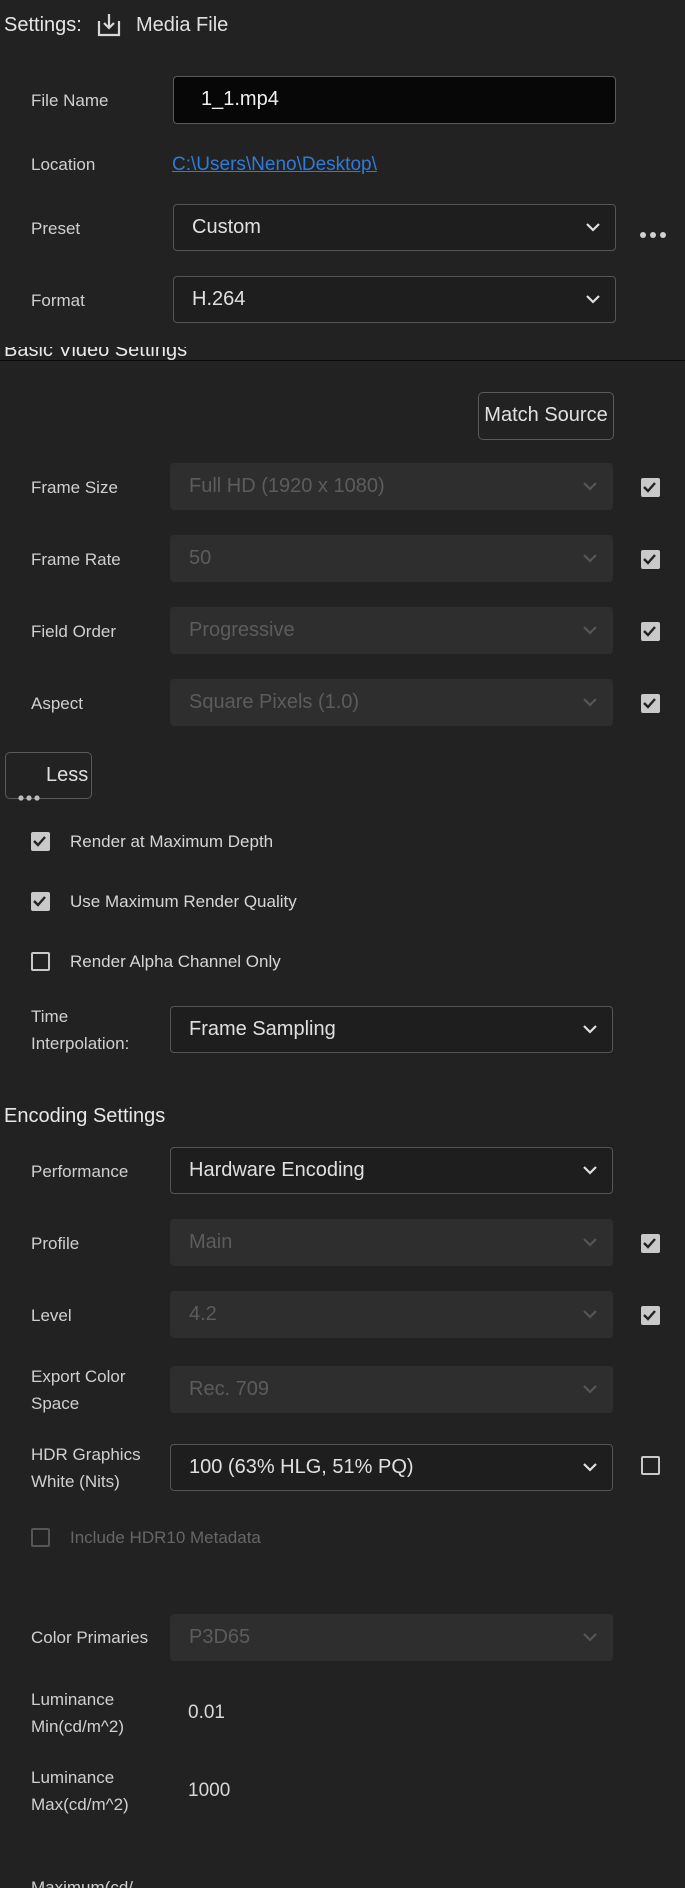 The height and width of the screenshot is (1888, 685). I want to click on level-checkbox, so click(650, 1315).